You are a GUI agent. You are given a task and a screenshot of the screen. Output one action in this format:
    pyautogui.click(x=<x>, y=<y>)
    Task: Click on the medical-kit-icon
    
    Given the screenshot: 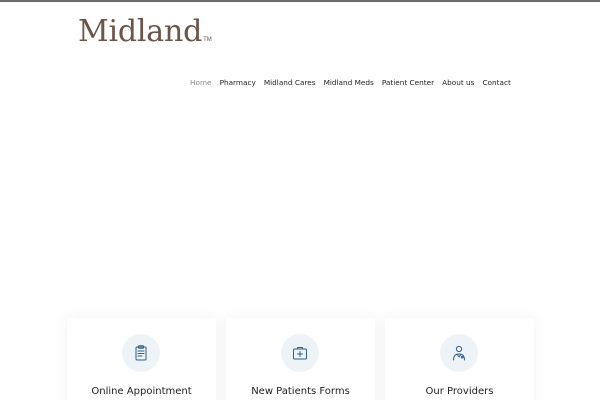 What is the action you would take?
    pyautogui.click(x=300, y=353)
    